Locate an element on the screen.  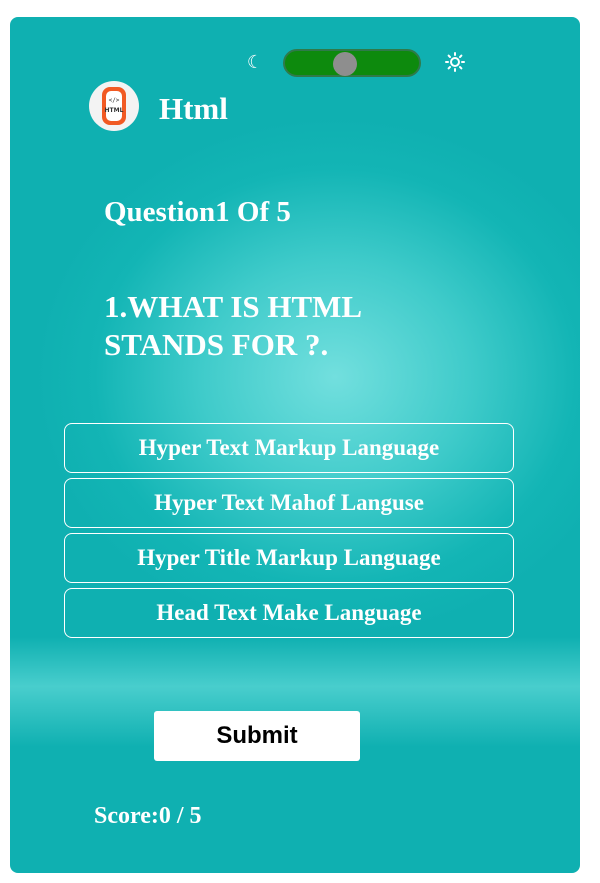
answer-option: Hyper Text Markup Language is located at coordinates (289, 448).